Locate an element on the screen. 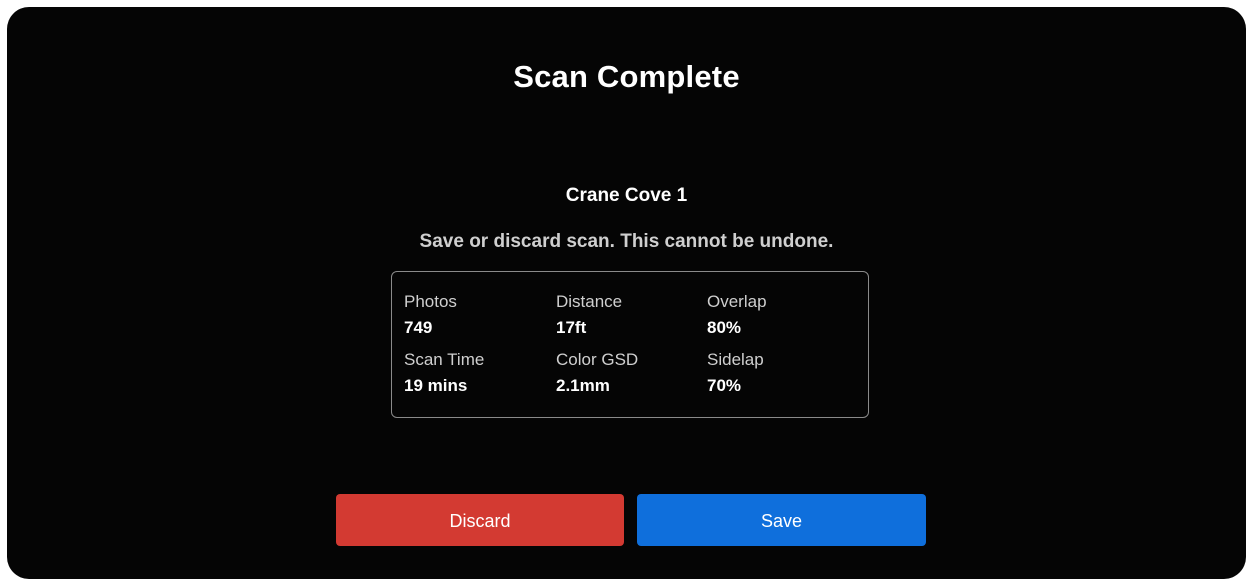  stat-label: Color GSD is located at coordinates (597, 359).